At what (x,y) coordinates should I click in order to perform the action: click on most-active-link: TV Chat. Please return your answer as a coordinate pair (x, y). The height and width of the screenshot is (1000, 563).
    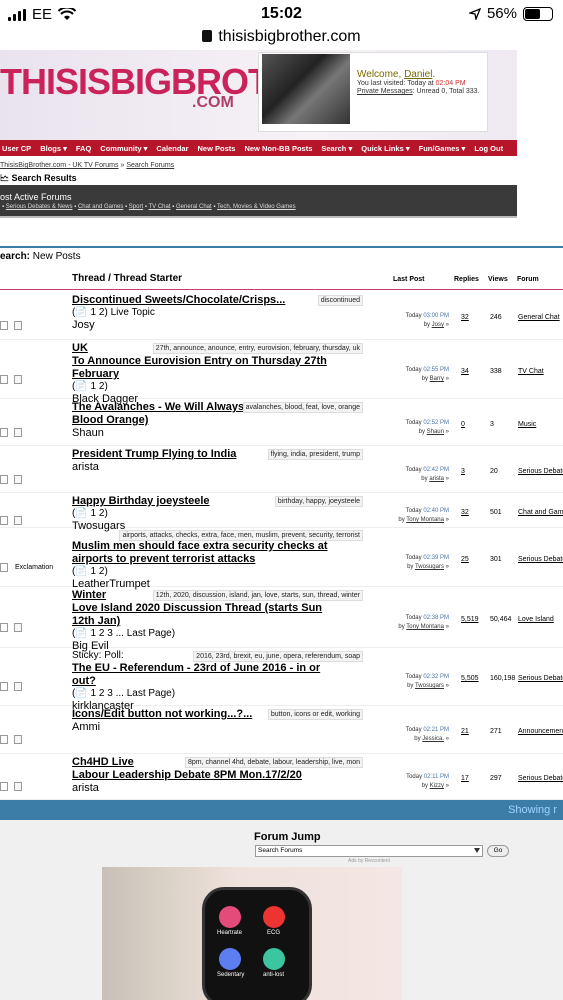
    Looking at the image, I should click on (160, 207).